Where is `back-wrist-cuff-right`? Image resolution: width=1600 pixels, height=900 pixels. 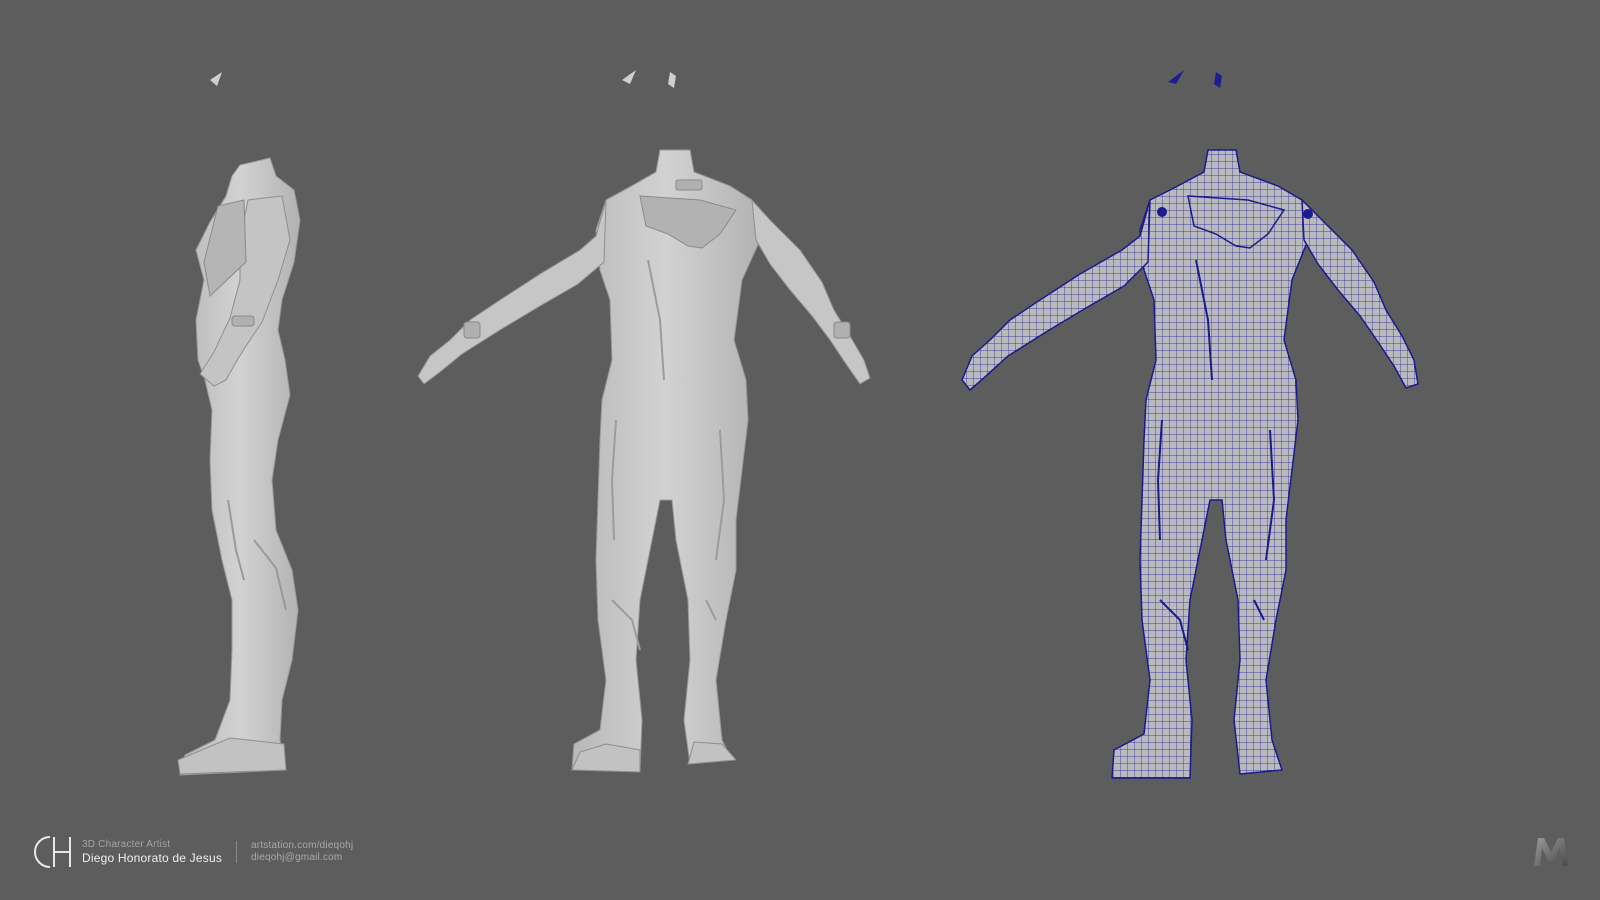
back-wrist-cuff-right is located at coordinates (842, 330).